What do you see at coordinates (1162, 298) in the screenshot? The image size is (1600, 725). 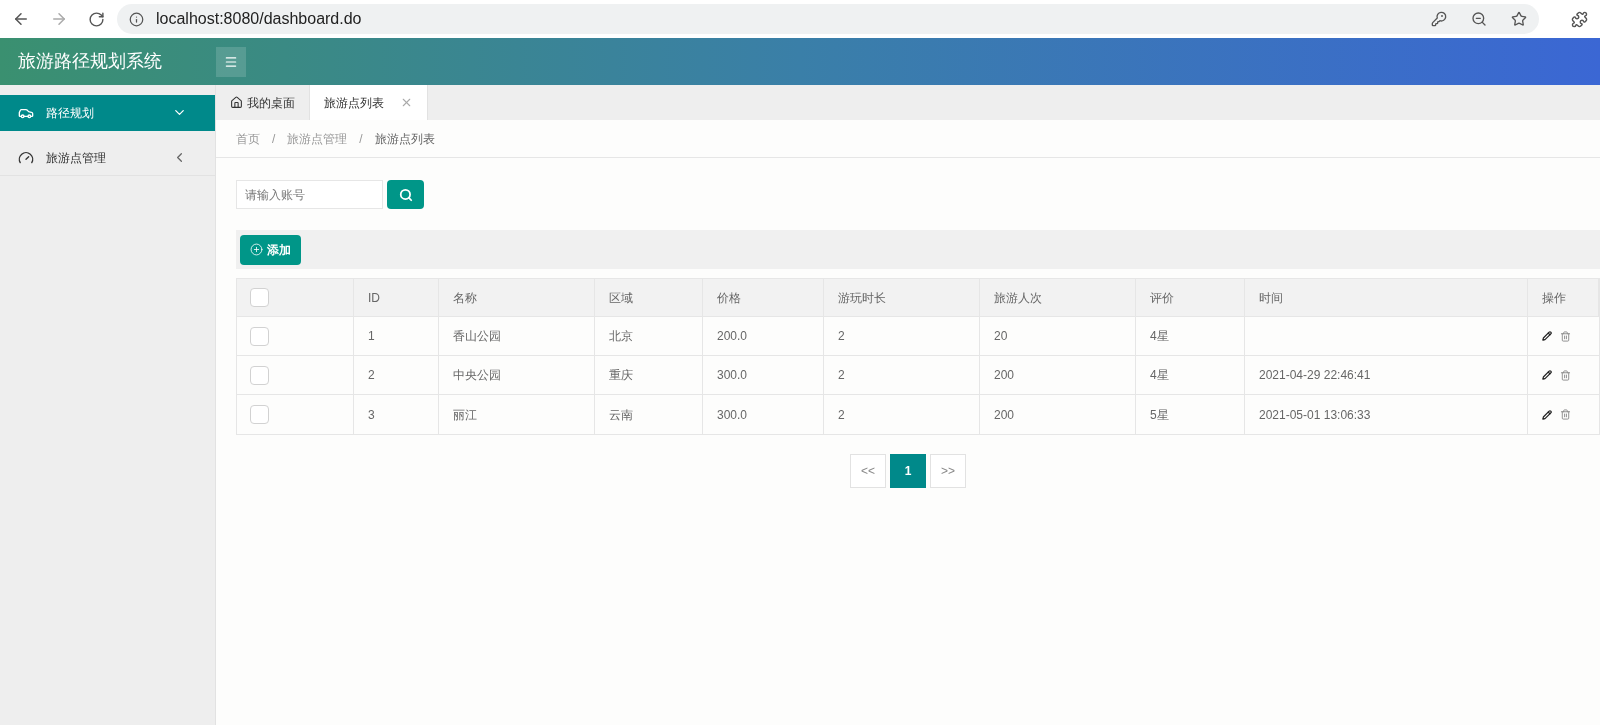 I see `column-header: 评价` at bounding box center [1162, 298].